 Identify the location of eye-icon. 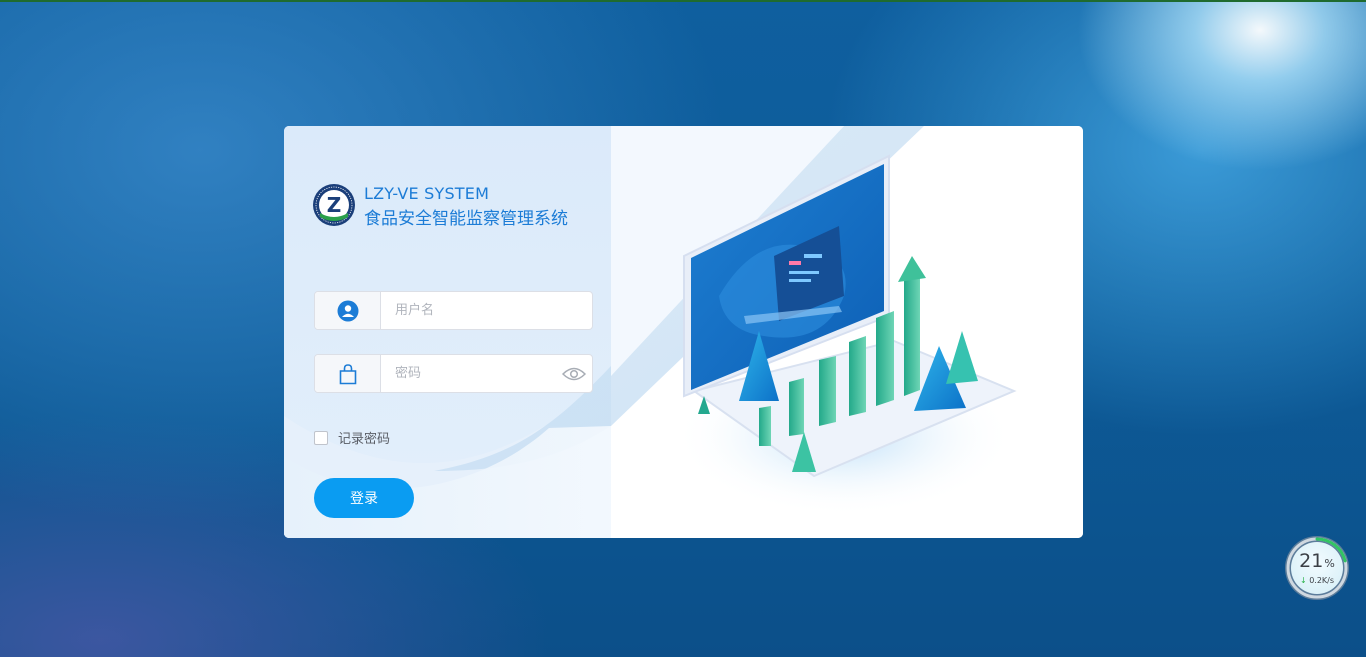
(574, 373).